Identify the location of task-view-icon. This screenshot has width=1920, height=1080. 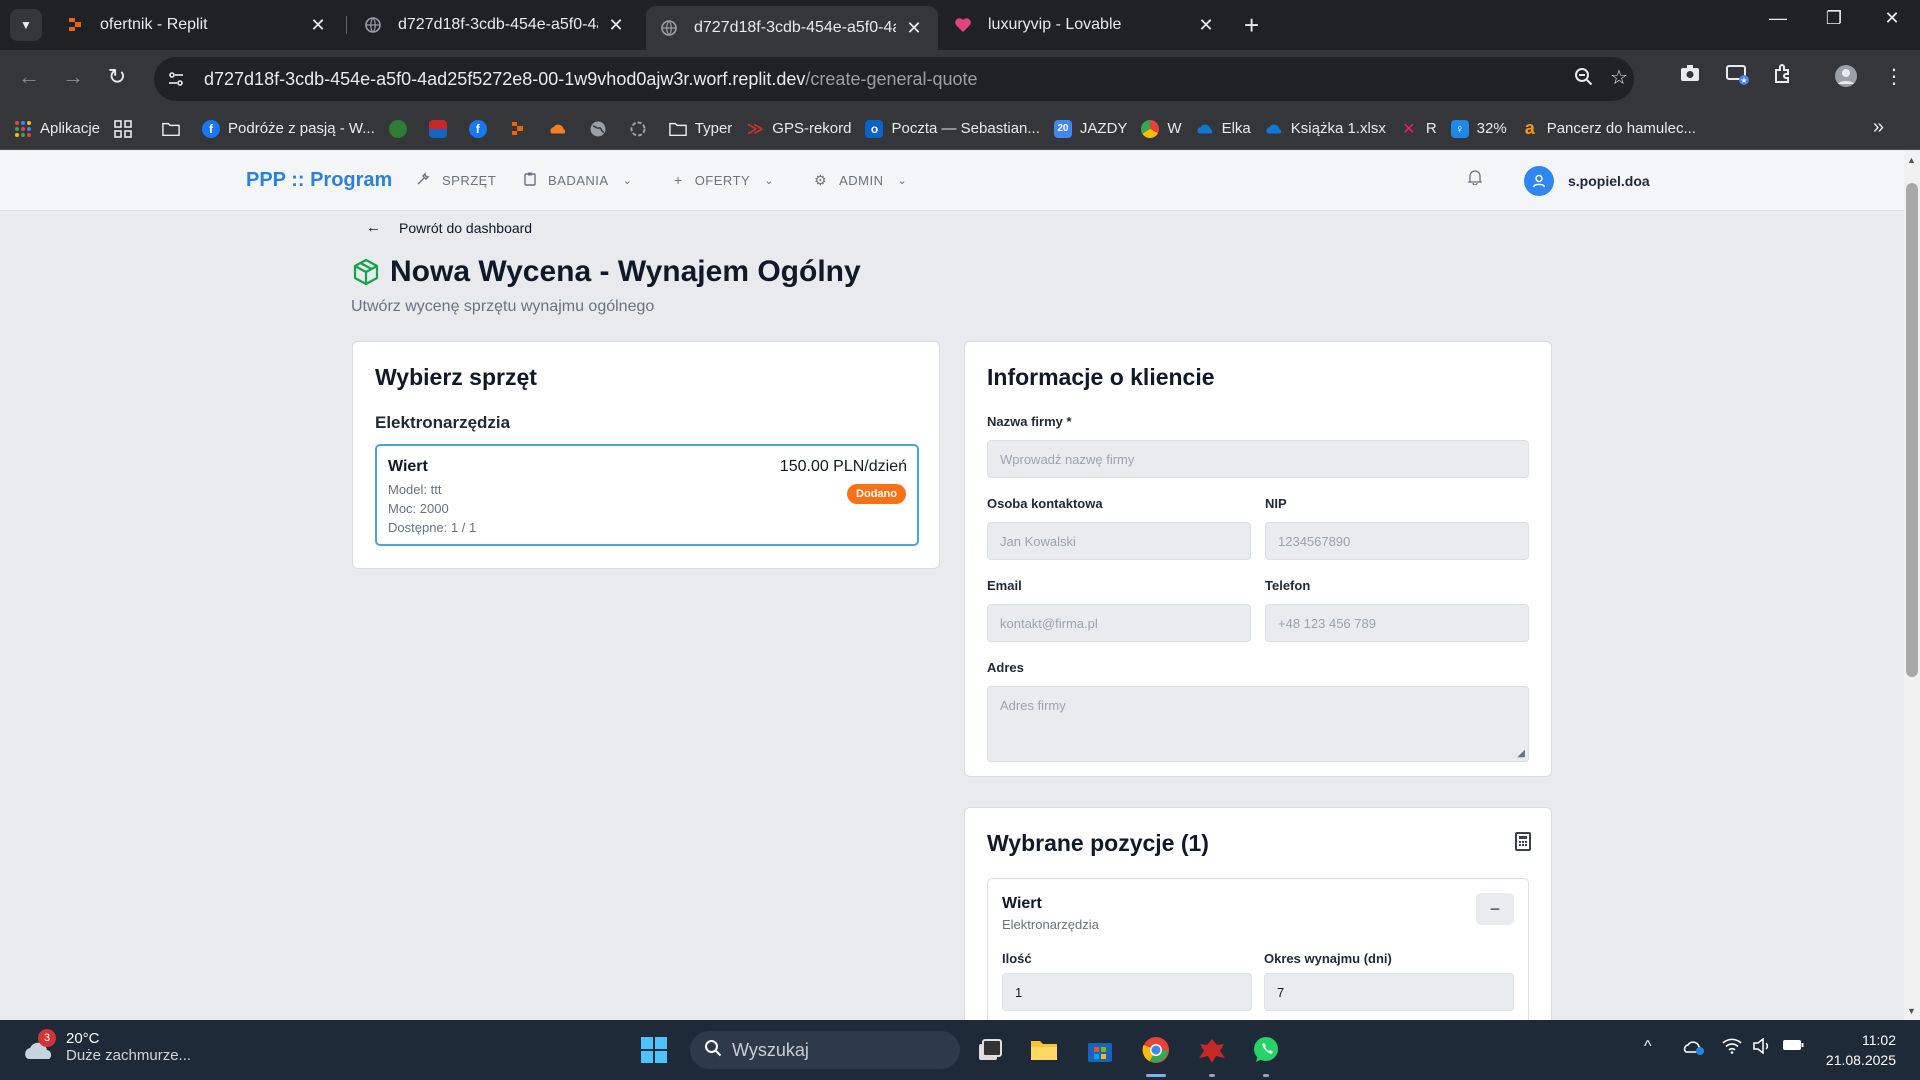
(990, 1050).